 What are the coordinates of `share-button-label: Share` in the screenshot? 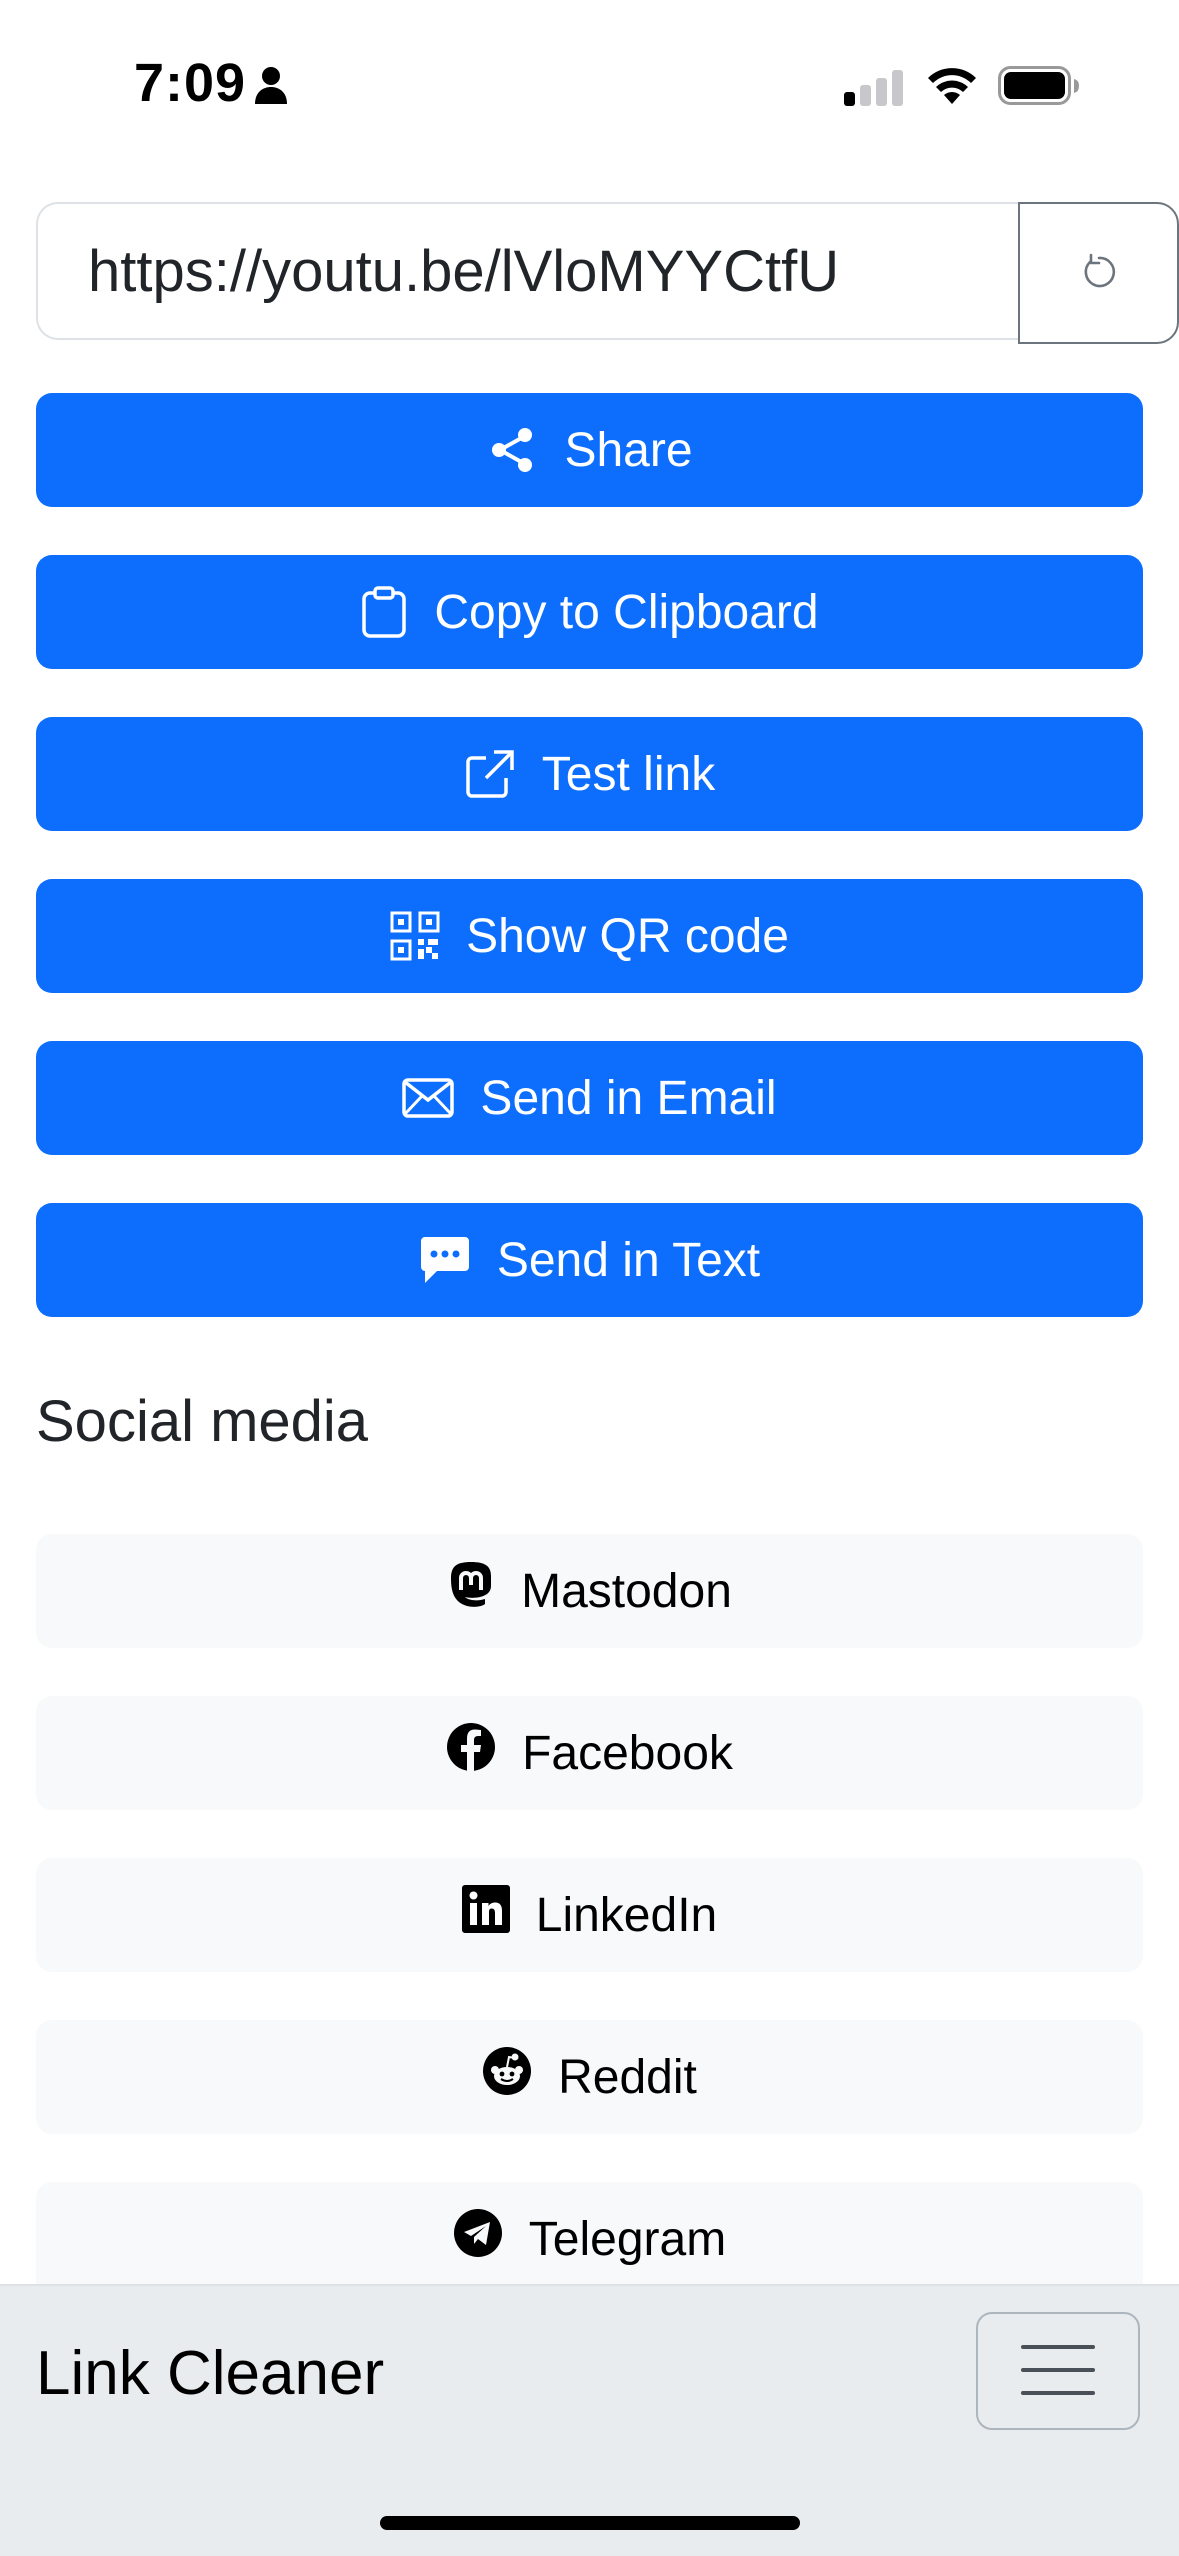 It's located at (628, 450).